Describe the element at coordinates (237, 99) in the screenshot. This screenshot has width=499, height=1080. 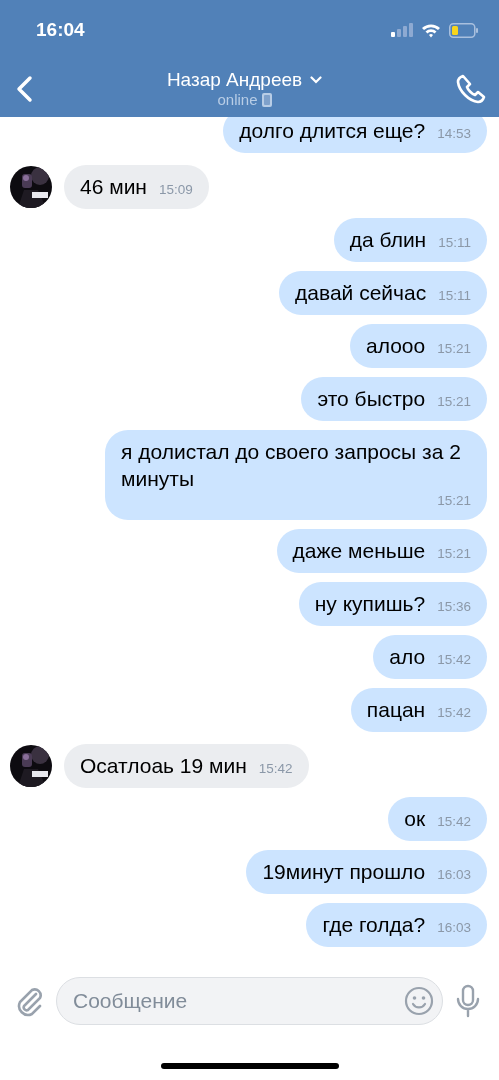
I see `online-status: online` at that location.